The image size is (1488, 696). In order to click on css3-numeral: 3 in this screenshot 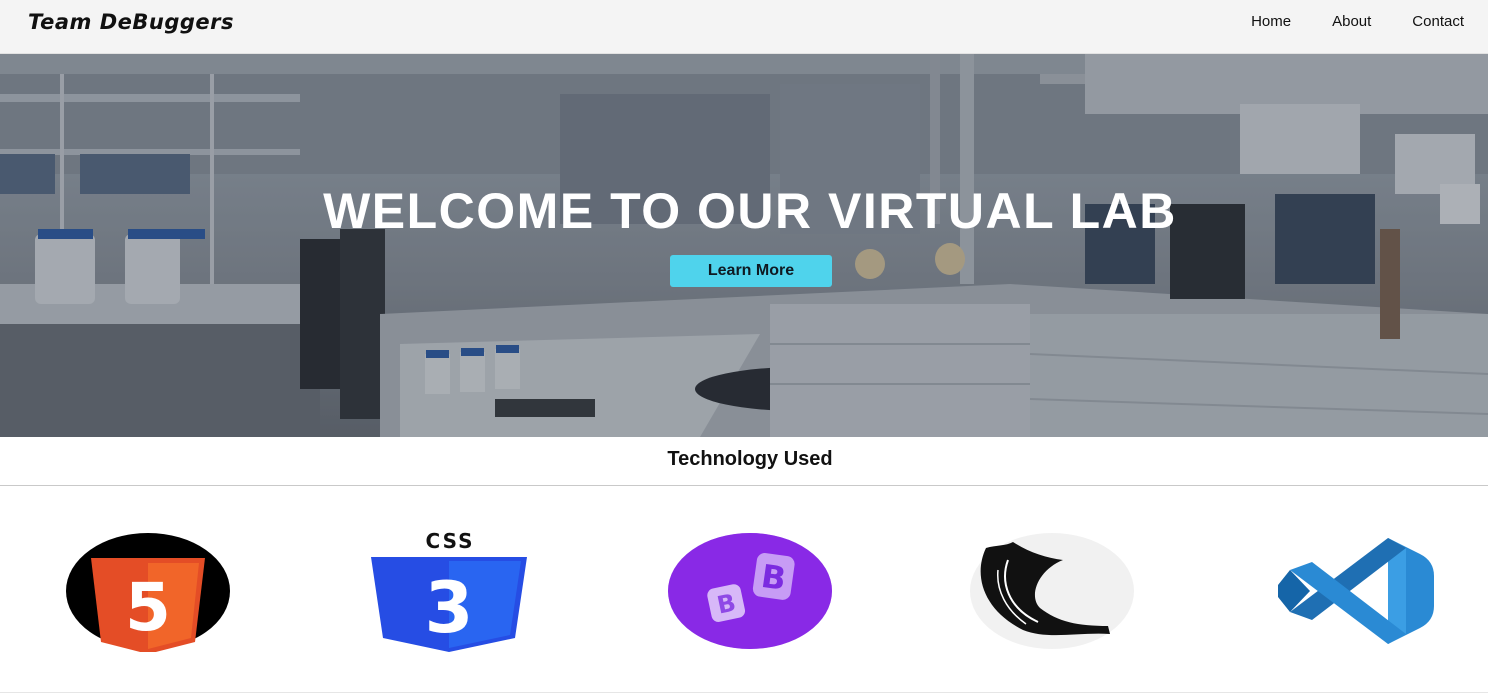, I will do `click(449, 608)`.